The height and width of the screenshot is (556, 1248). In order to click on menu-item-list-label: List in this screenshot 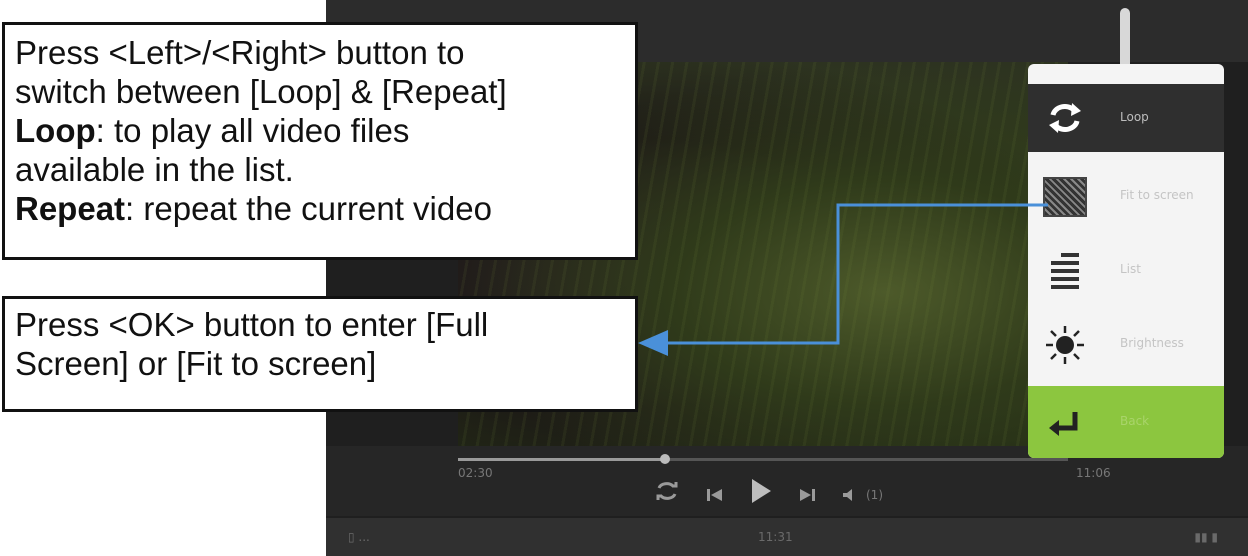, I will do `click(1130, 269)`.